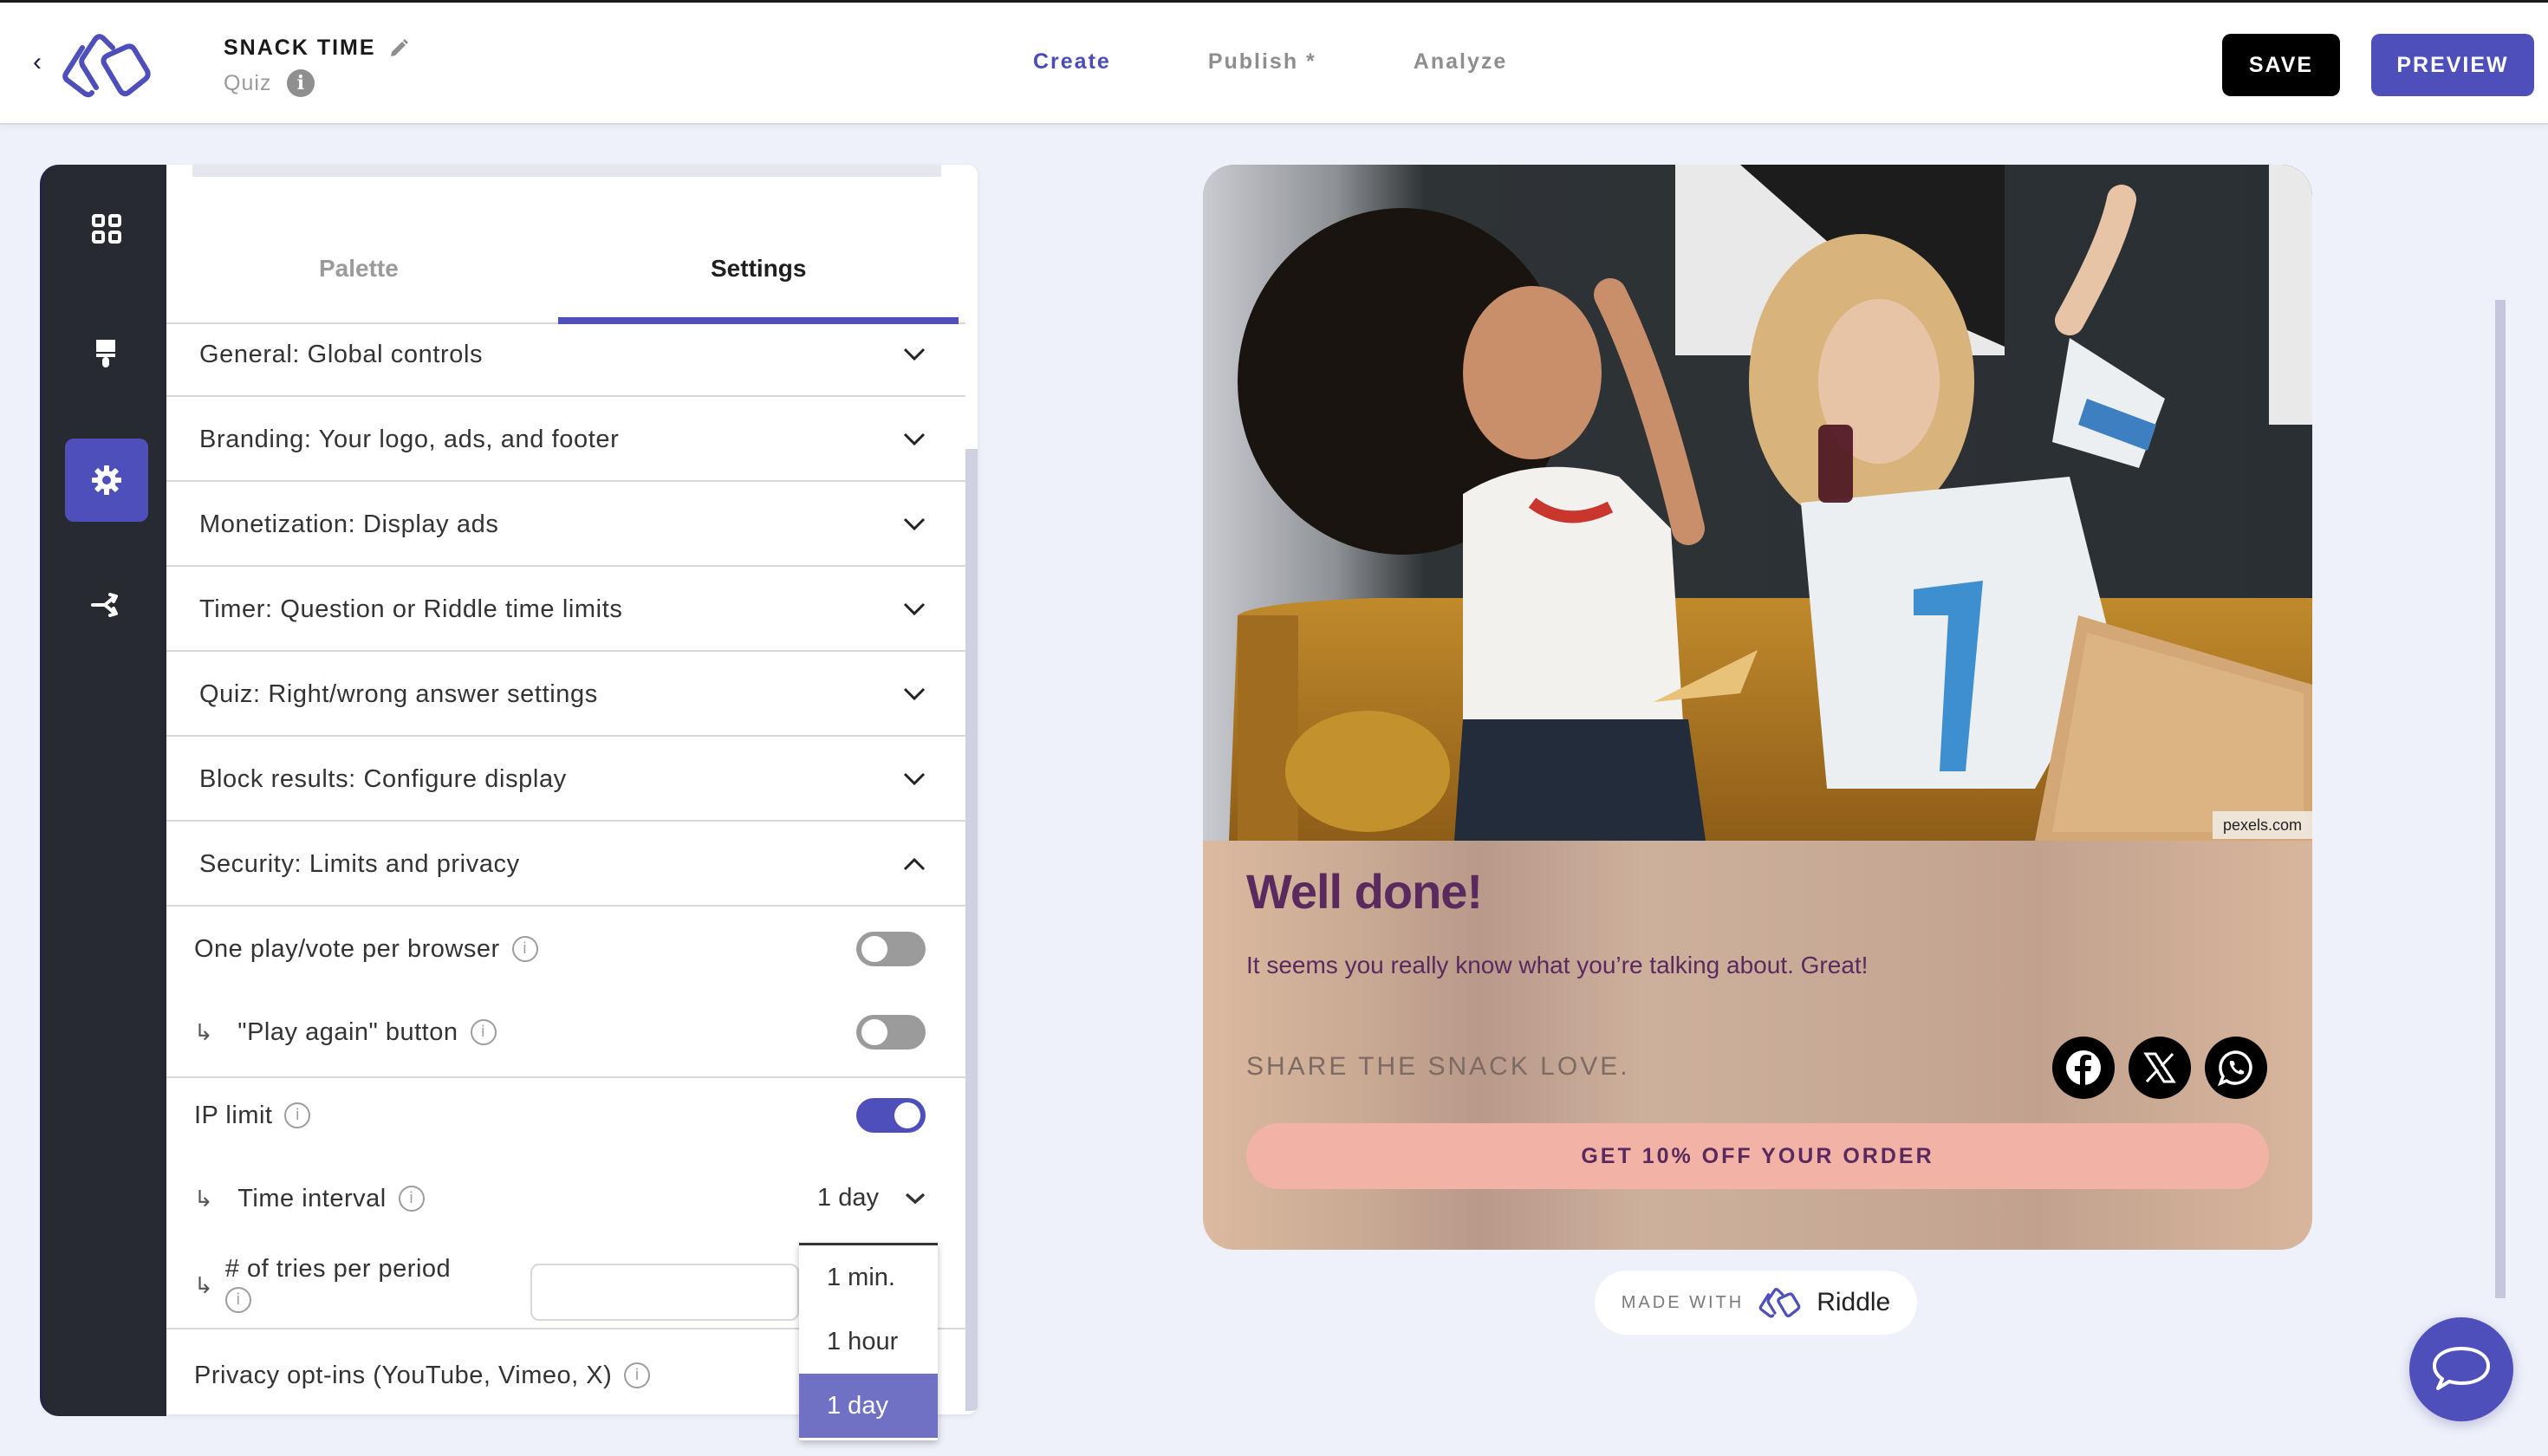 The image size is (2548, 1456). What do you see at coordinates (347, 1031) in the screenshot?
I see `play-again-text: "Play again" button` at bounding box center [347, 1031].